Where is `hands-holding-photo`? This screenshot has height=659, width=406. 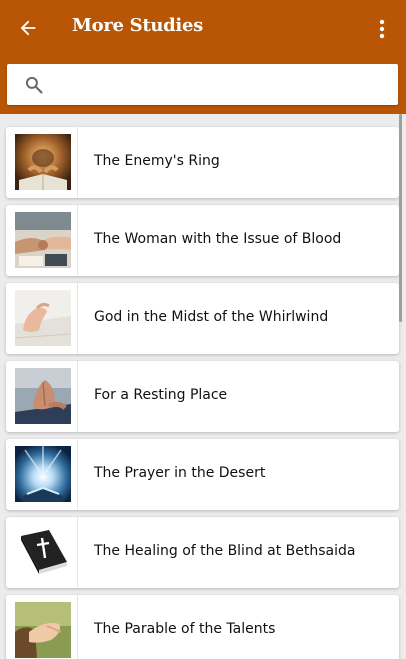
hands-holding-photo is located at coordinates (43, 240).